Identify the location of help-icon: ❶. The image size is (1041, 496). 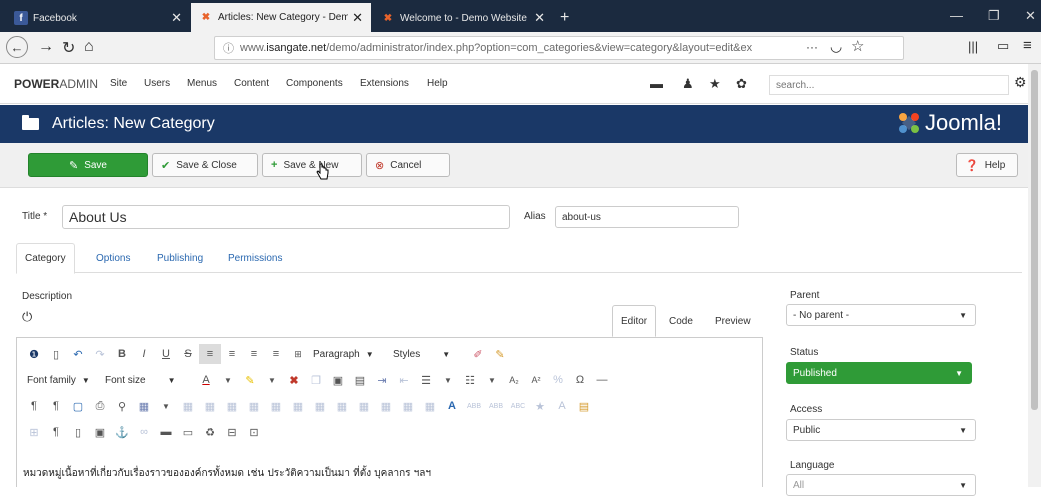
(34, 354).